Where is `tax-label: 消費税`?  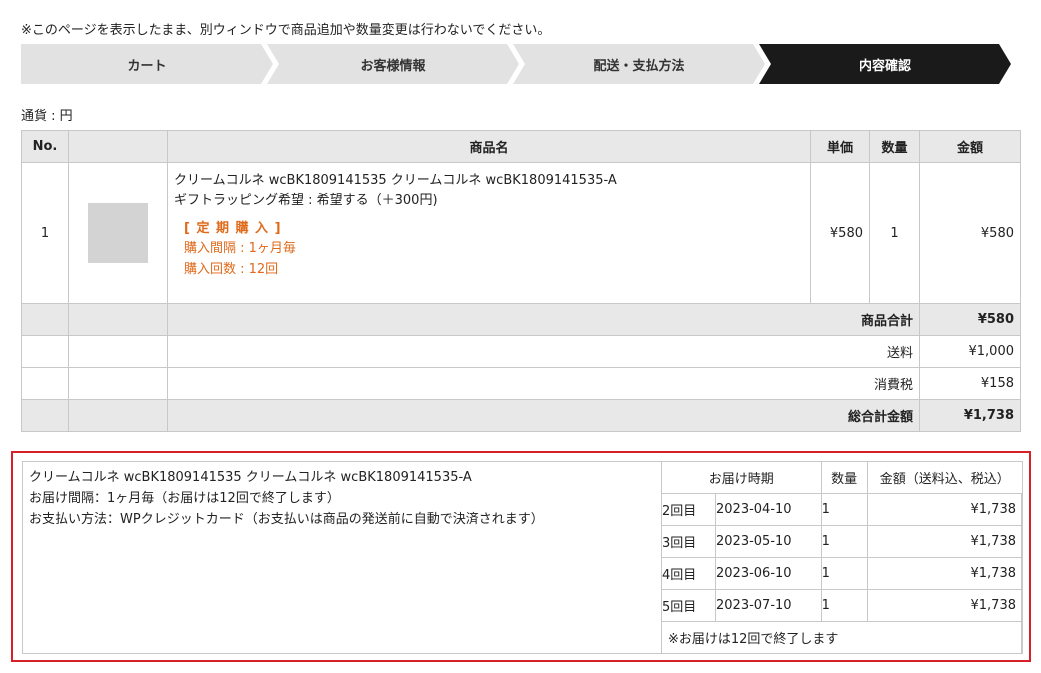 tax-label: 消費税 is located at coordinates (543, 383).